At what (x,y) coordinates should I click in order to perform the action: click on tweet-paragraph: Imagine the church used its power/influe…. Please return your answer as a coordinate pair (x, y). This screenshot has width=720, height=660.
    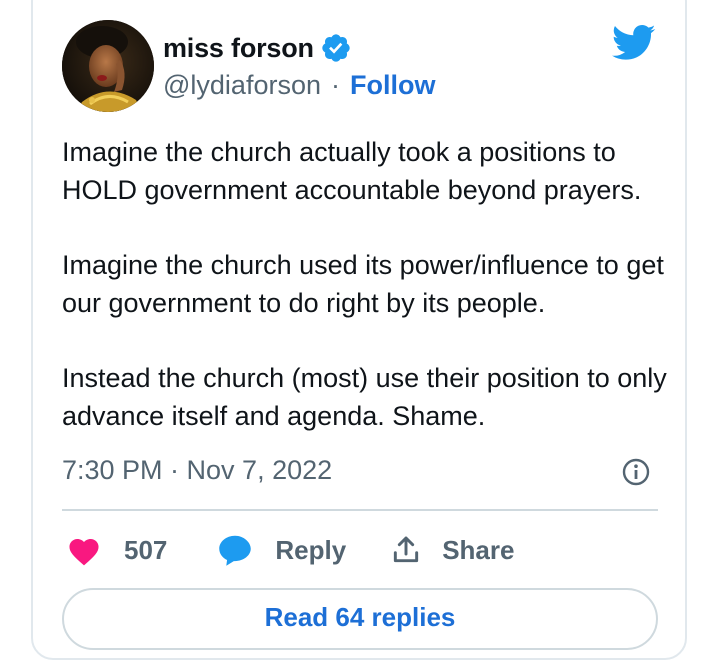
    Looking at the image, I should click on (363, 284).